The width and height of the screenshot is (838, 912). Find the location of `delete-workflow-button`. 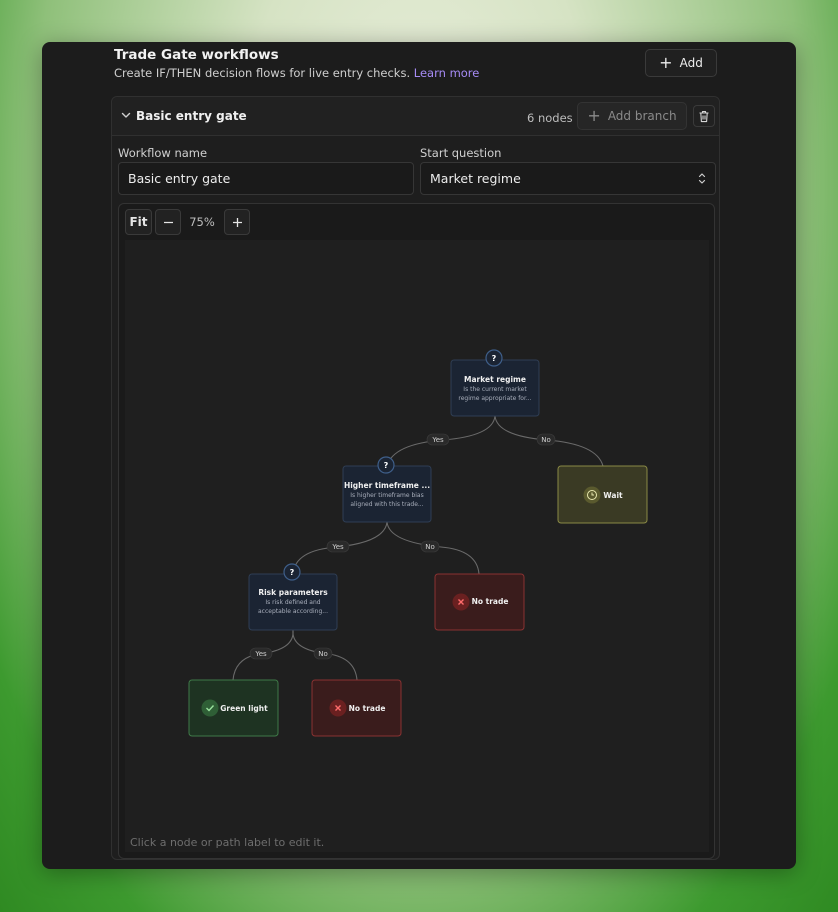

delete-workflow-button is located at coordinates (704, 116).